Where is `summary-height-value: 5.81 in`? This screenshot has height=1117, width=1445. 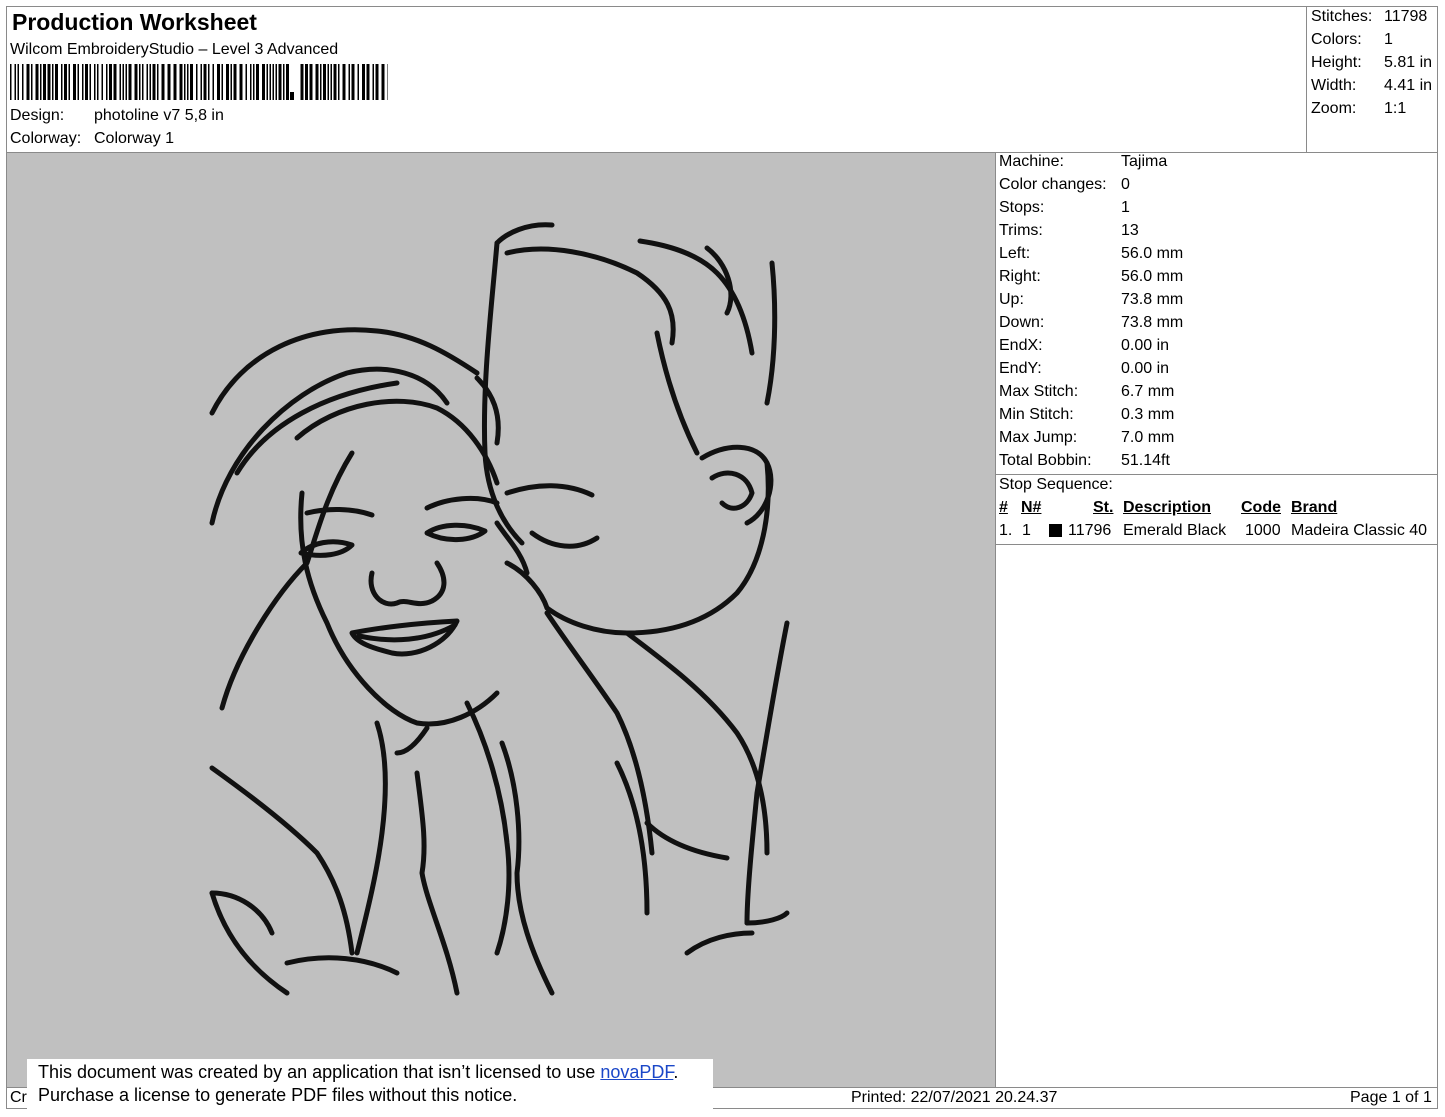 summary-height-value: 5.81 in is located at coordinates (1408, 62).